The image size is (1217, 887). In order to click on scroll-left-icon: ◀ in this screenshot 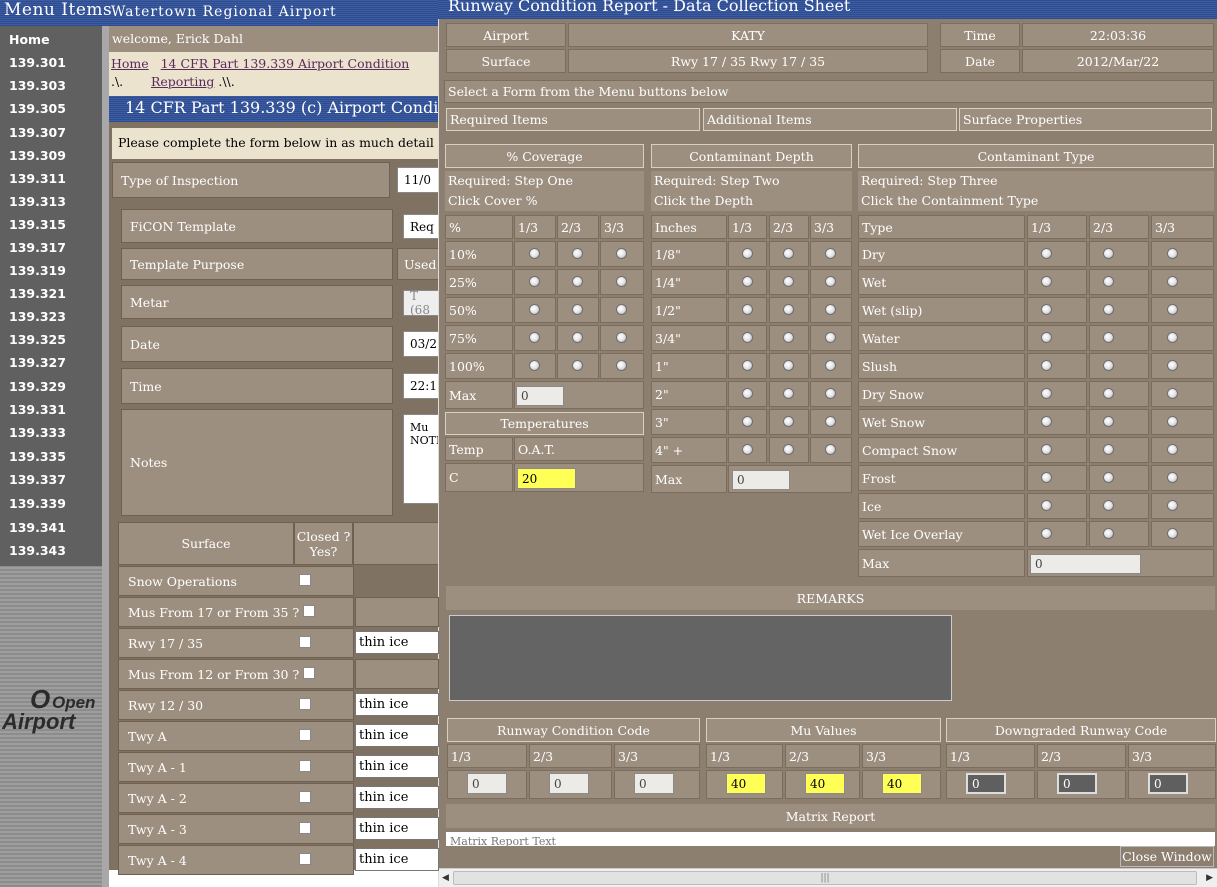, I will do `click(445, 878)`.